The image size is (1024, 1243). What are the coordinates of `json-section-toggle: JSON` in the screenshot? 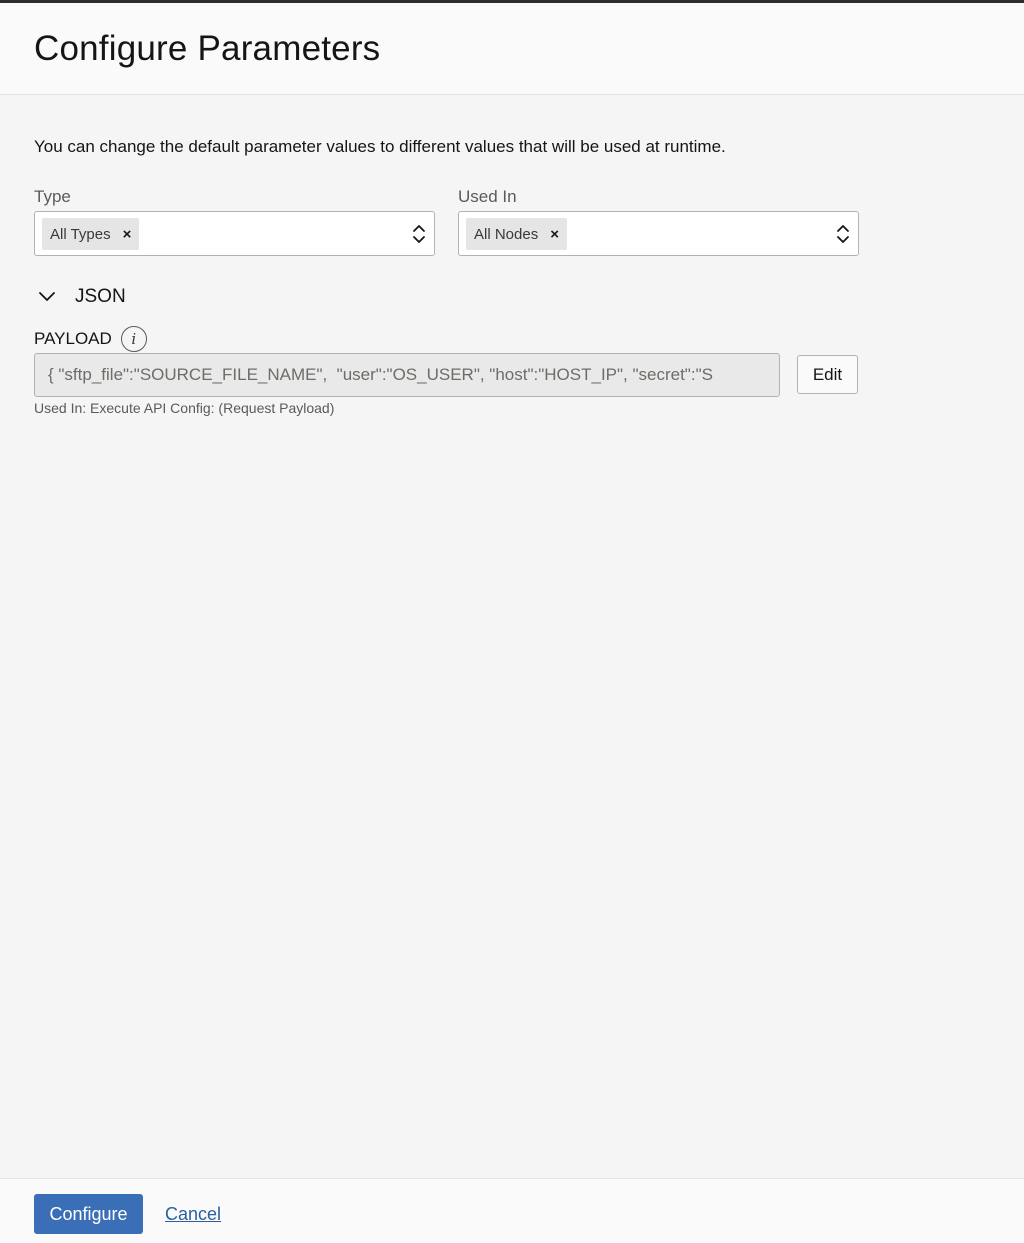 It's located at (82, 297).